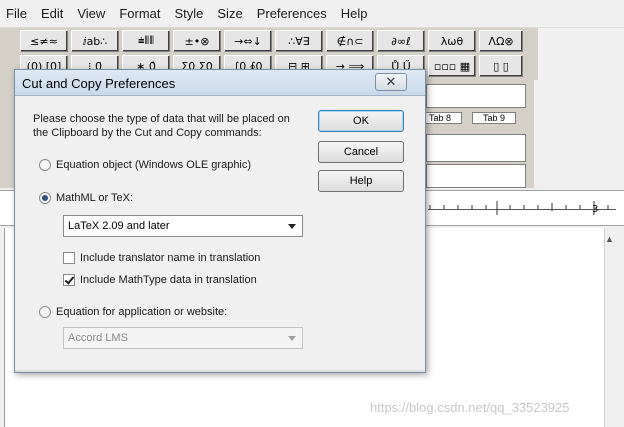 The image size is (624, 427). I want to click on equation-object-option: Equation object (Windows OLE graphic), so click(145, 165).